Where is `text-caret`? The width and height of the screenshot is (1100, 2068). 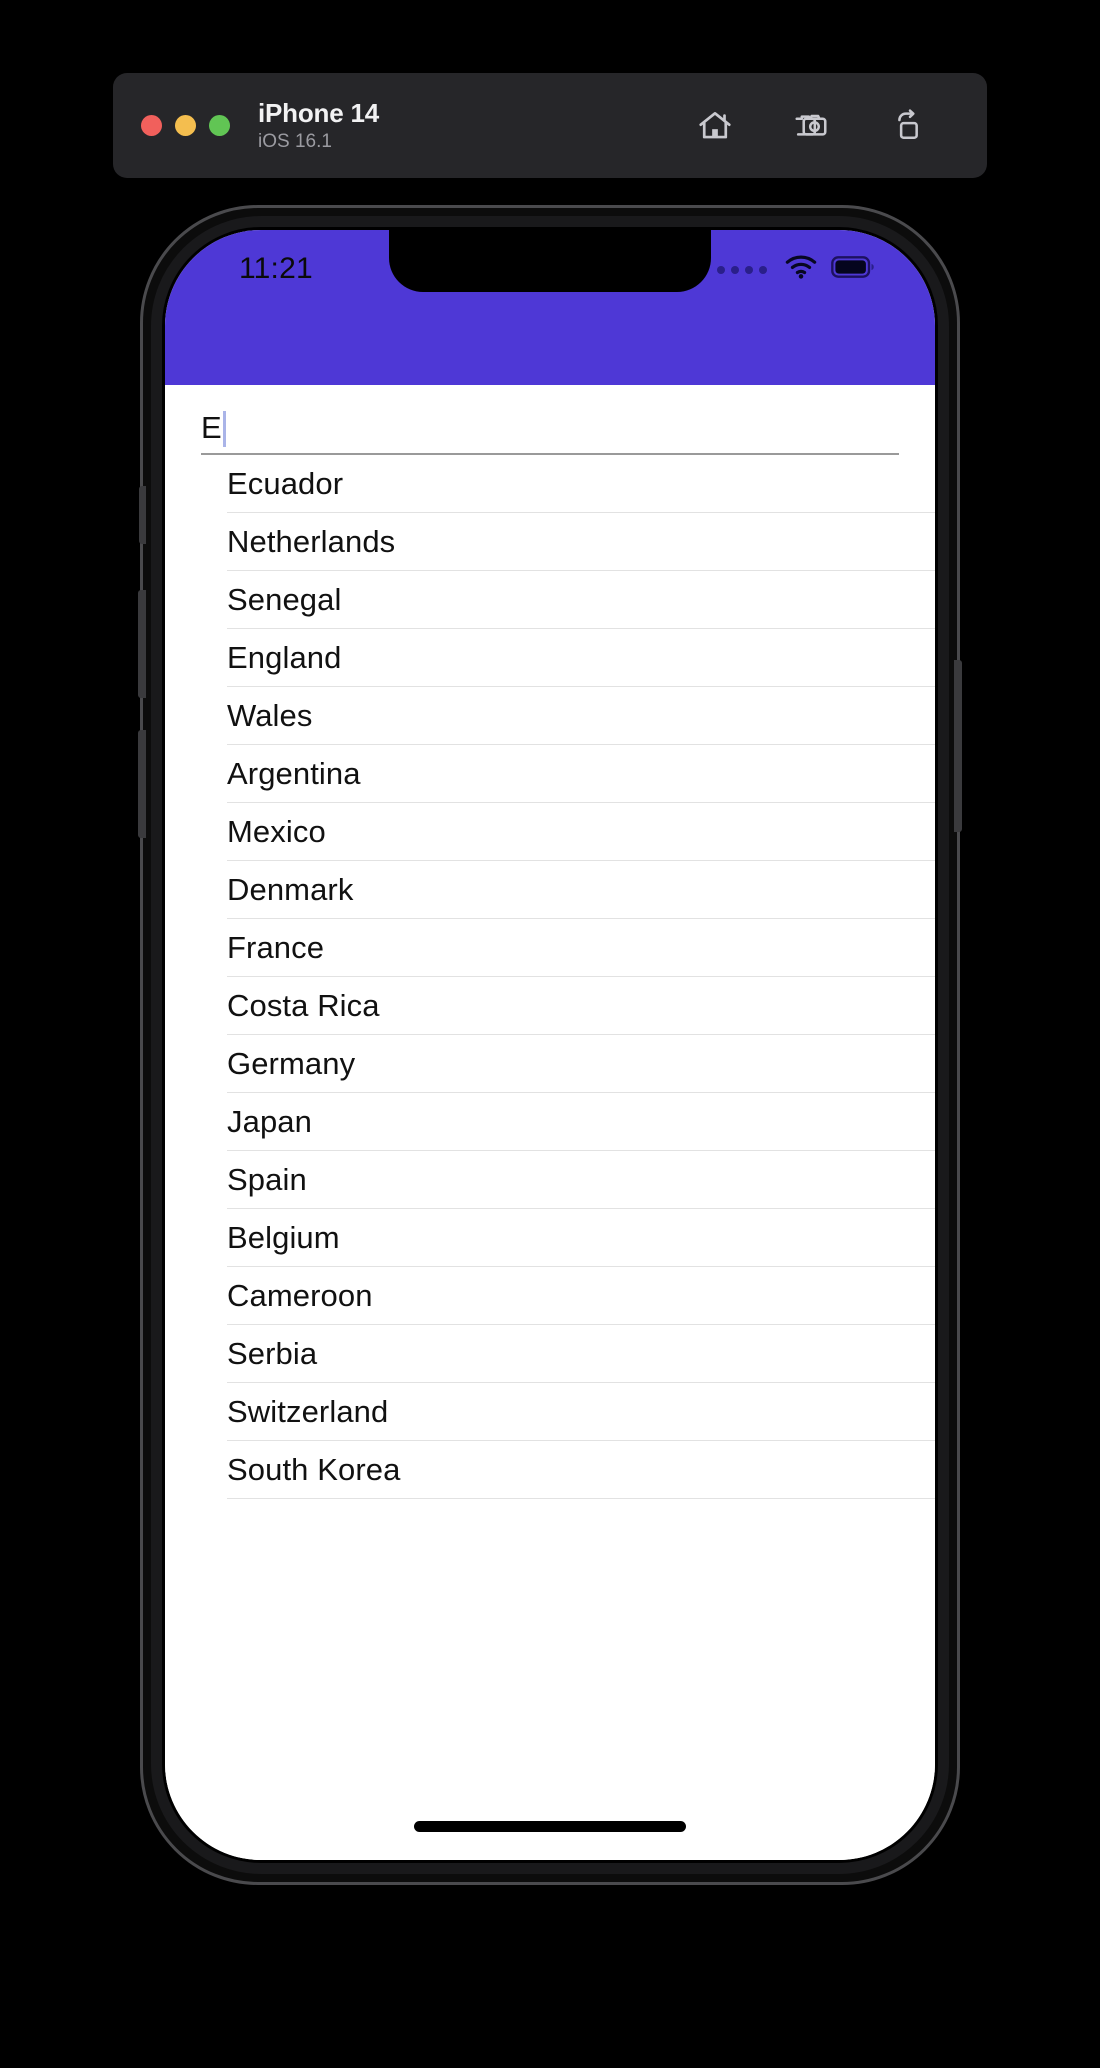 text-caret is located at coordinates (224, 429).